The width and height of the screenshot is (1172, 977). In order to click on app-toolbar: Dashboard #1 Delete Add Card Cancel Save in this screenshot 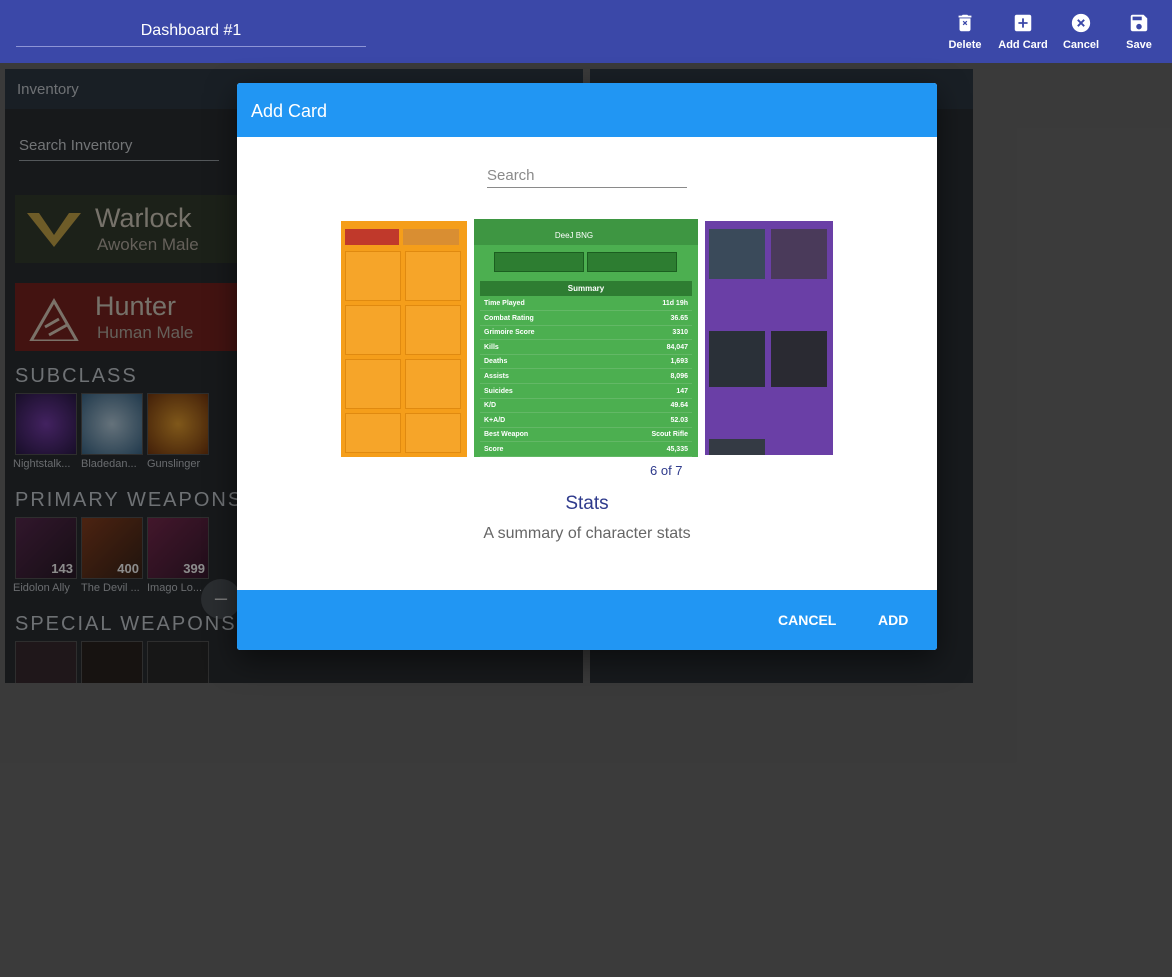, I will do `click(586, 31)`.